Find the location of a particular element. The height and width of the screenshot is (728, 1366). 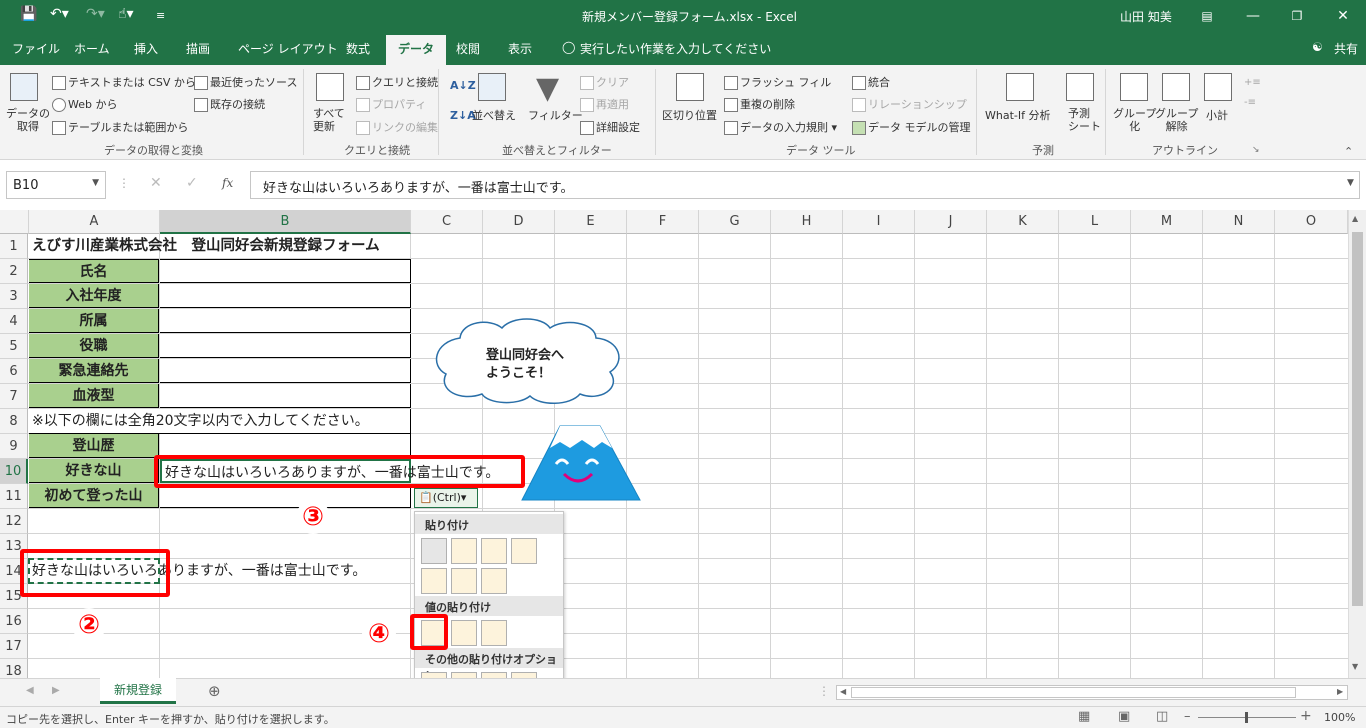

data-validation-button: データの入力規則 ▾ is located at coordinates (780, 127).